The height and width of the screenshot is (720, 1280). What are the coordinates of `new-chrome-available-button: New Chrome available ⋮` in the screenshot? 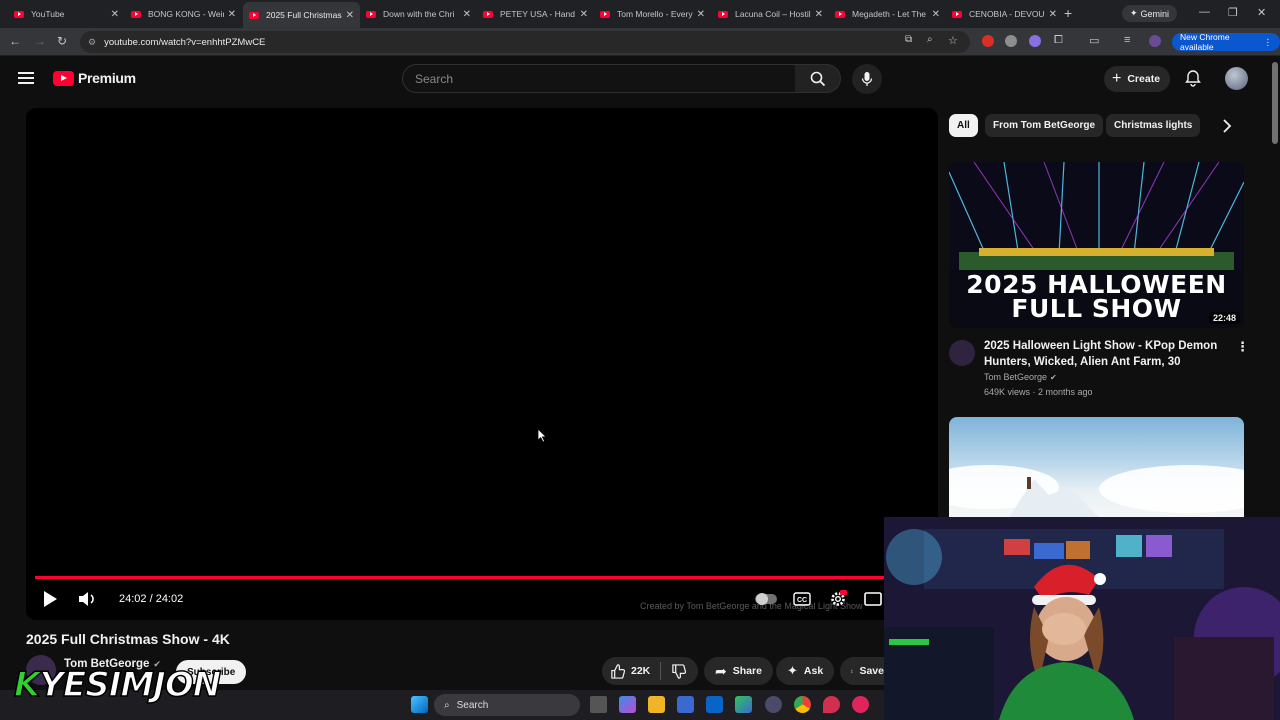 It's located at (1226, 42).